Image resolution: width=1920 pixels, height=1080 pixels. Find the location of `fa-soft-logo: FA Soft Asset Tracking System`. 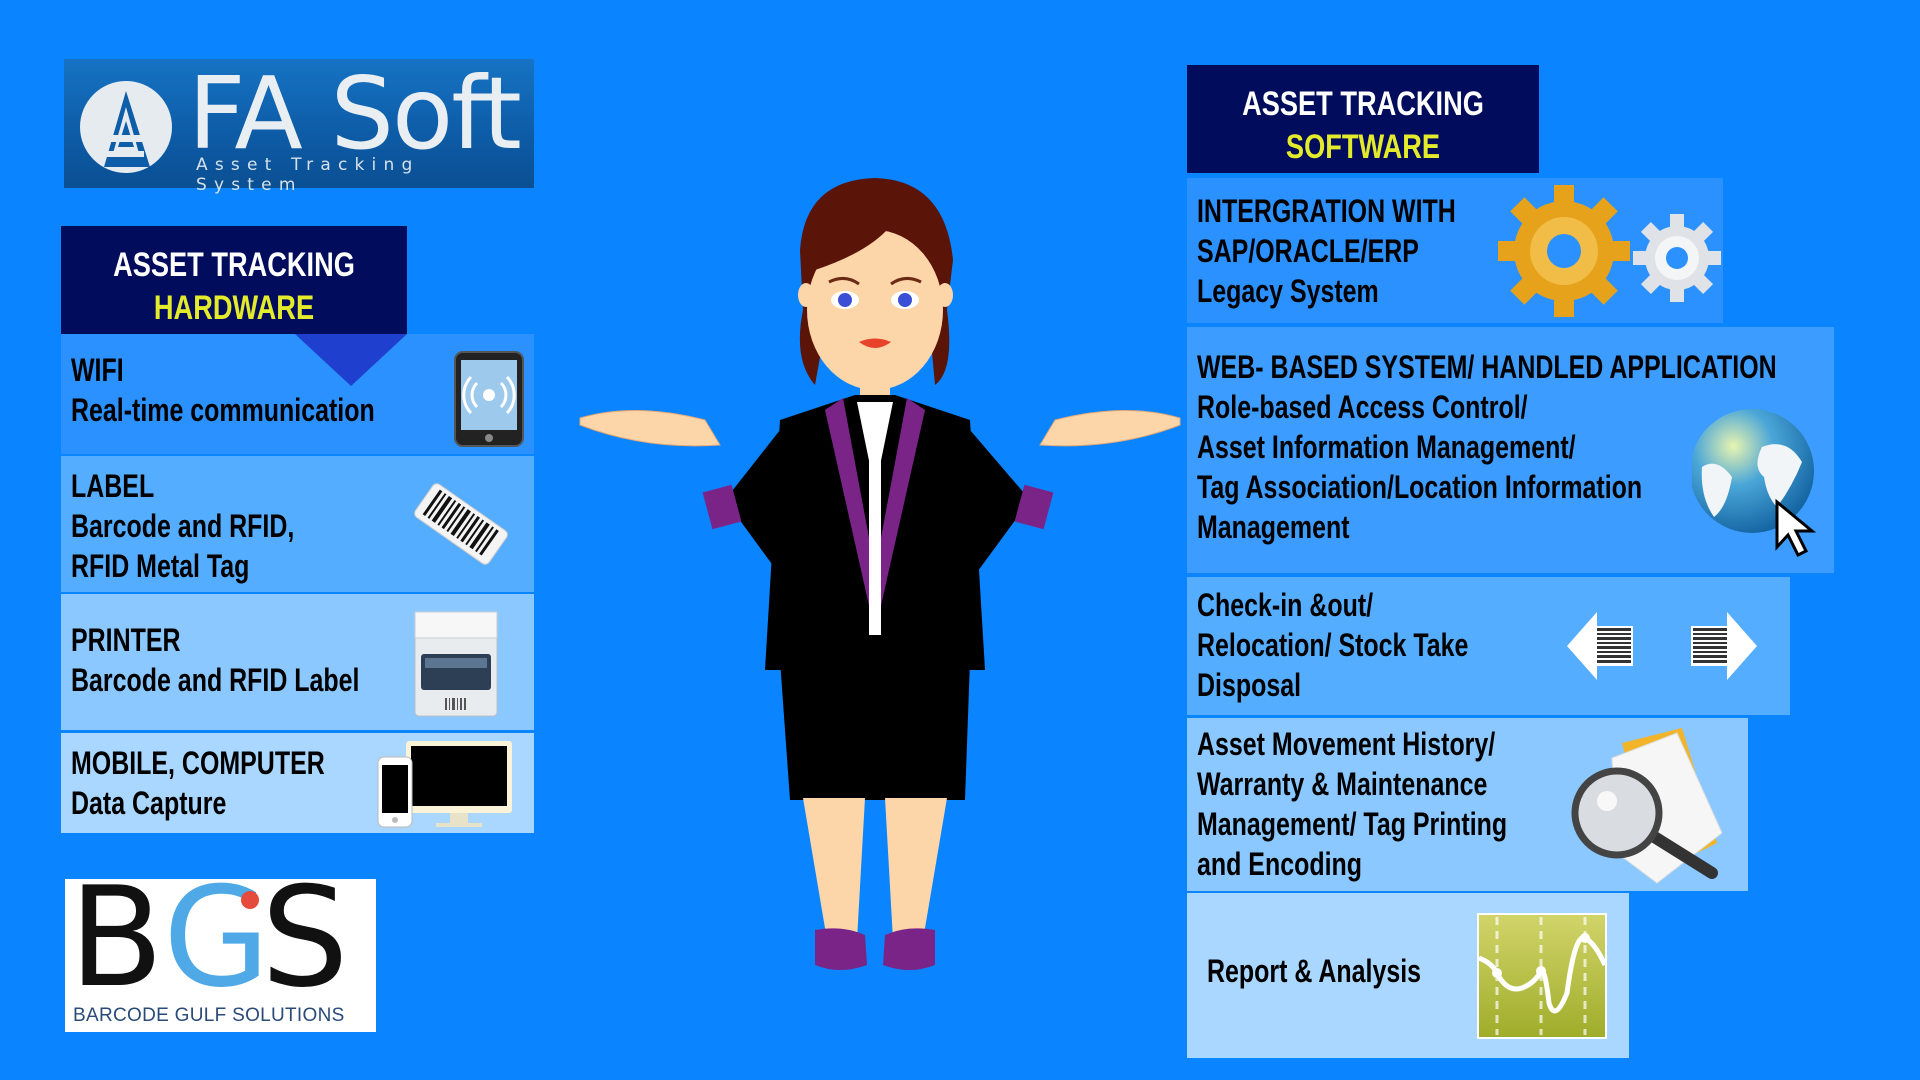

fa-soft-logo: FA Soft Asset Tracking System is located at coordinates (299, 125).